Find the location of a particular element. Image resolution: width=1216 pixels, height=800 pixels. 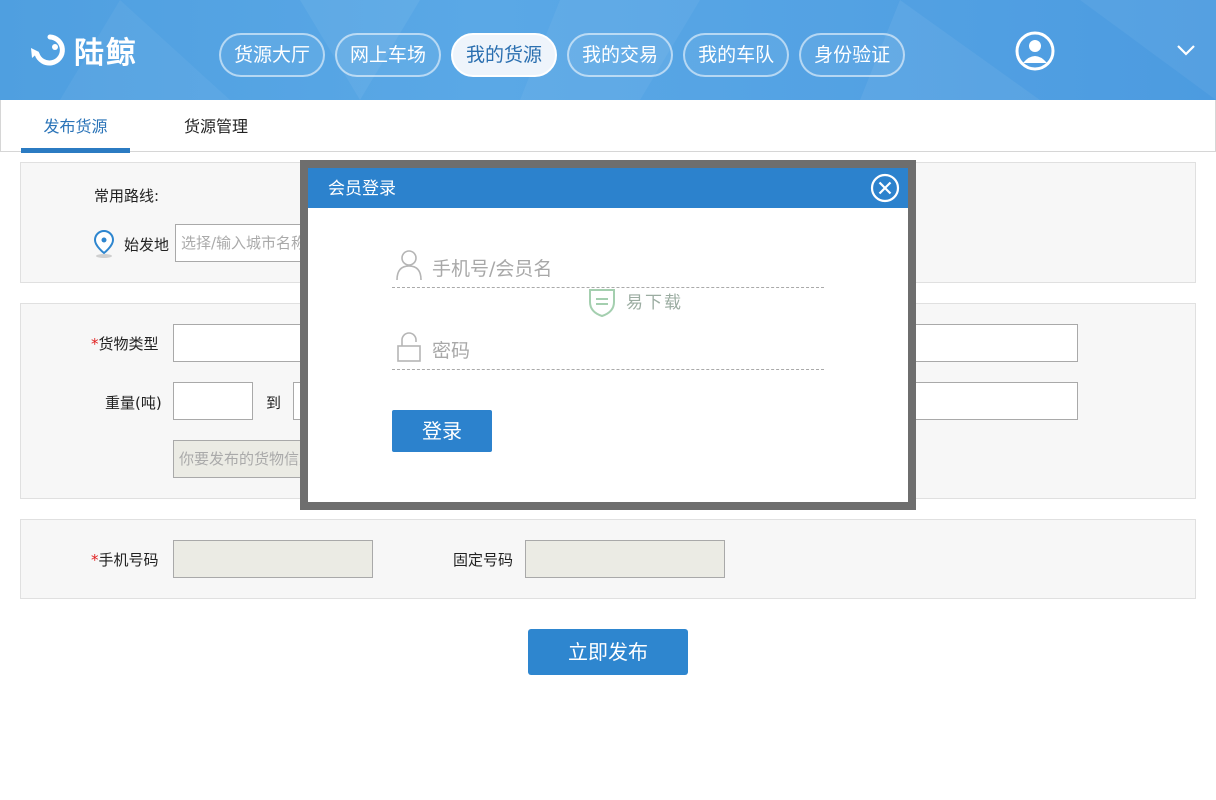

top-header: 陆鲸 货源大厅 网上车场 我的货源 我的交易 我的车队 身份验证 is located at coordinates (608, 50).